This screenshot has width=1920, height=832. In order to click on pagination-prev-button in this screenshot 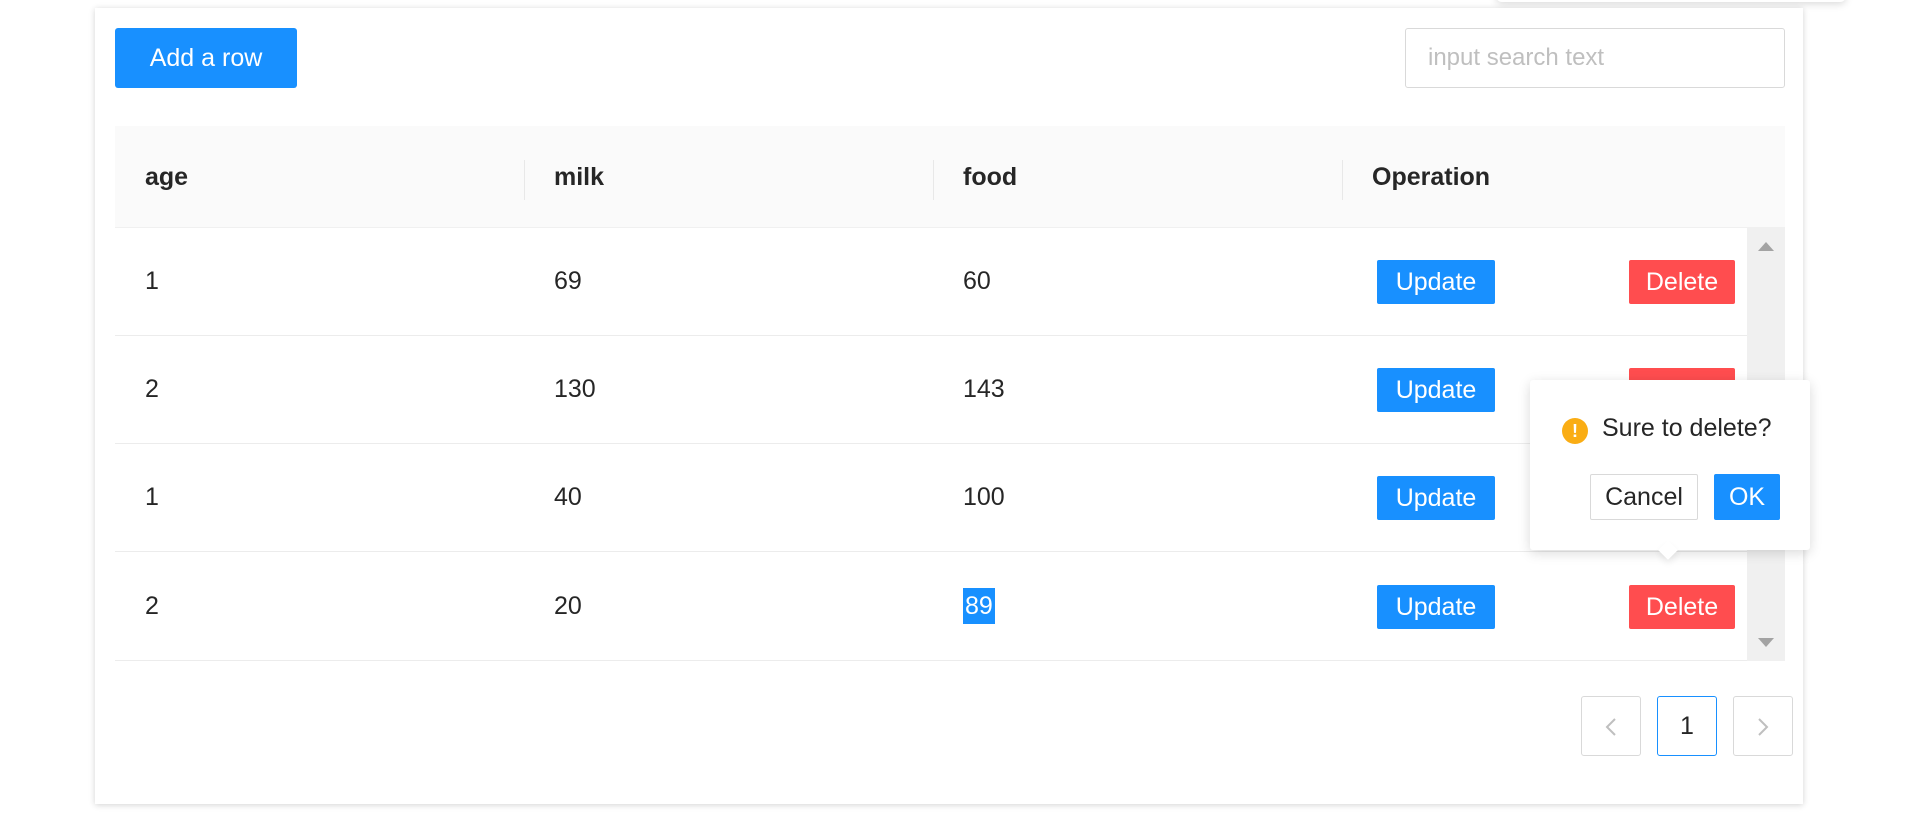, I will do `click(1611, 726)`.